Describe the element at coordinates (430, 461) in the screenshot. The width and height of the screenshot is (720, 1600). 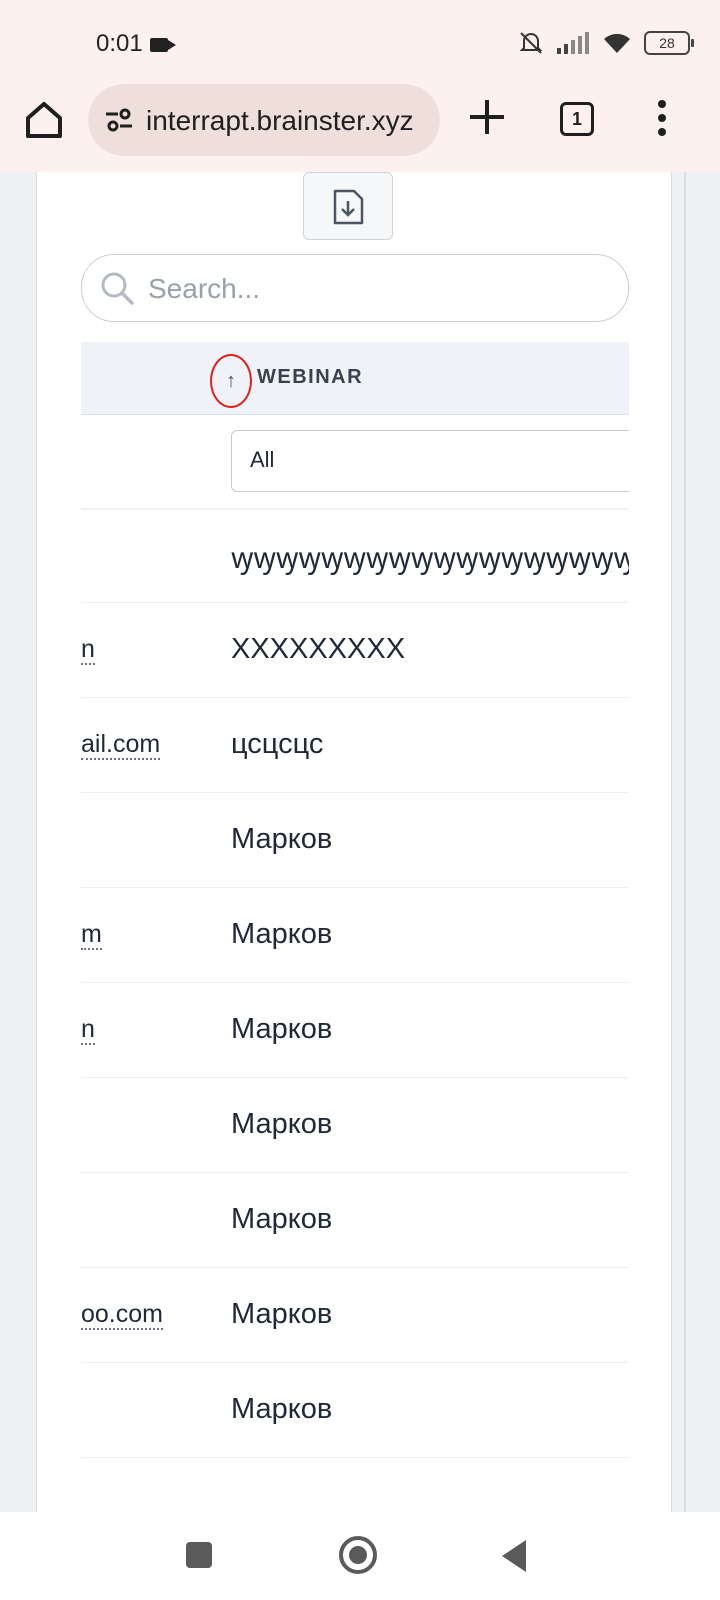
I see `webinar-filter-select: All` at that location.